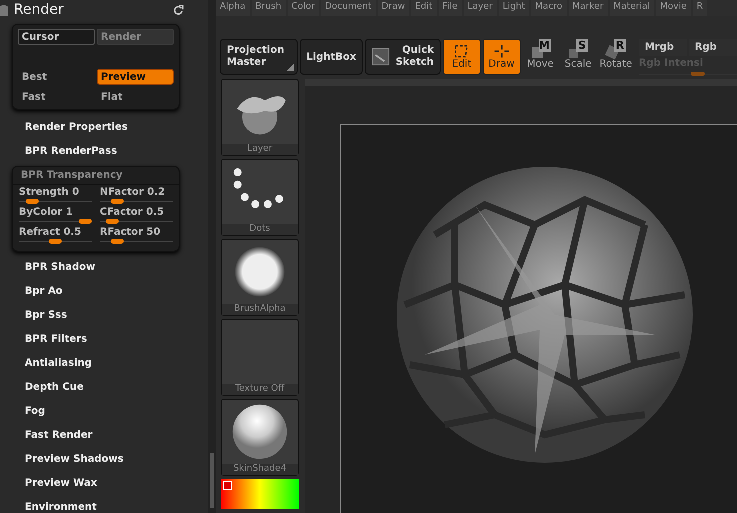  What do you see at coordinates (4, 10) in the screenshot?
I see `bust-icon` at bounding box center [4, 10].